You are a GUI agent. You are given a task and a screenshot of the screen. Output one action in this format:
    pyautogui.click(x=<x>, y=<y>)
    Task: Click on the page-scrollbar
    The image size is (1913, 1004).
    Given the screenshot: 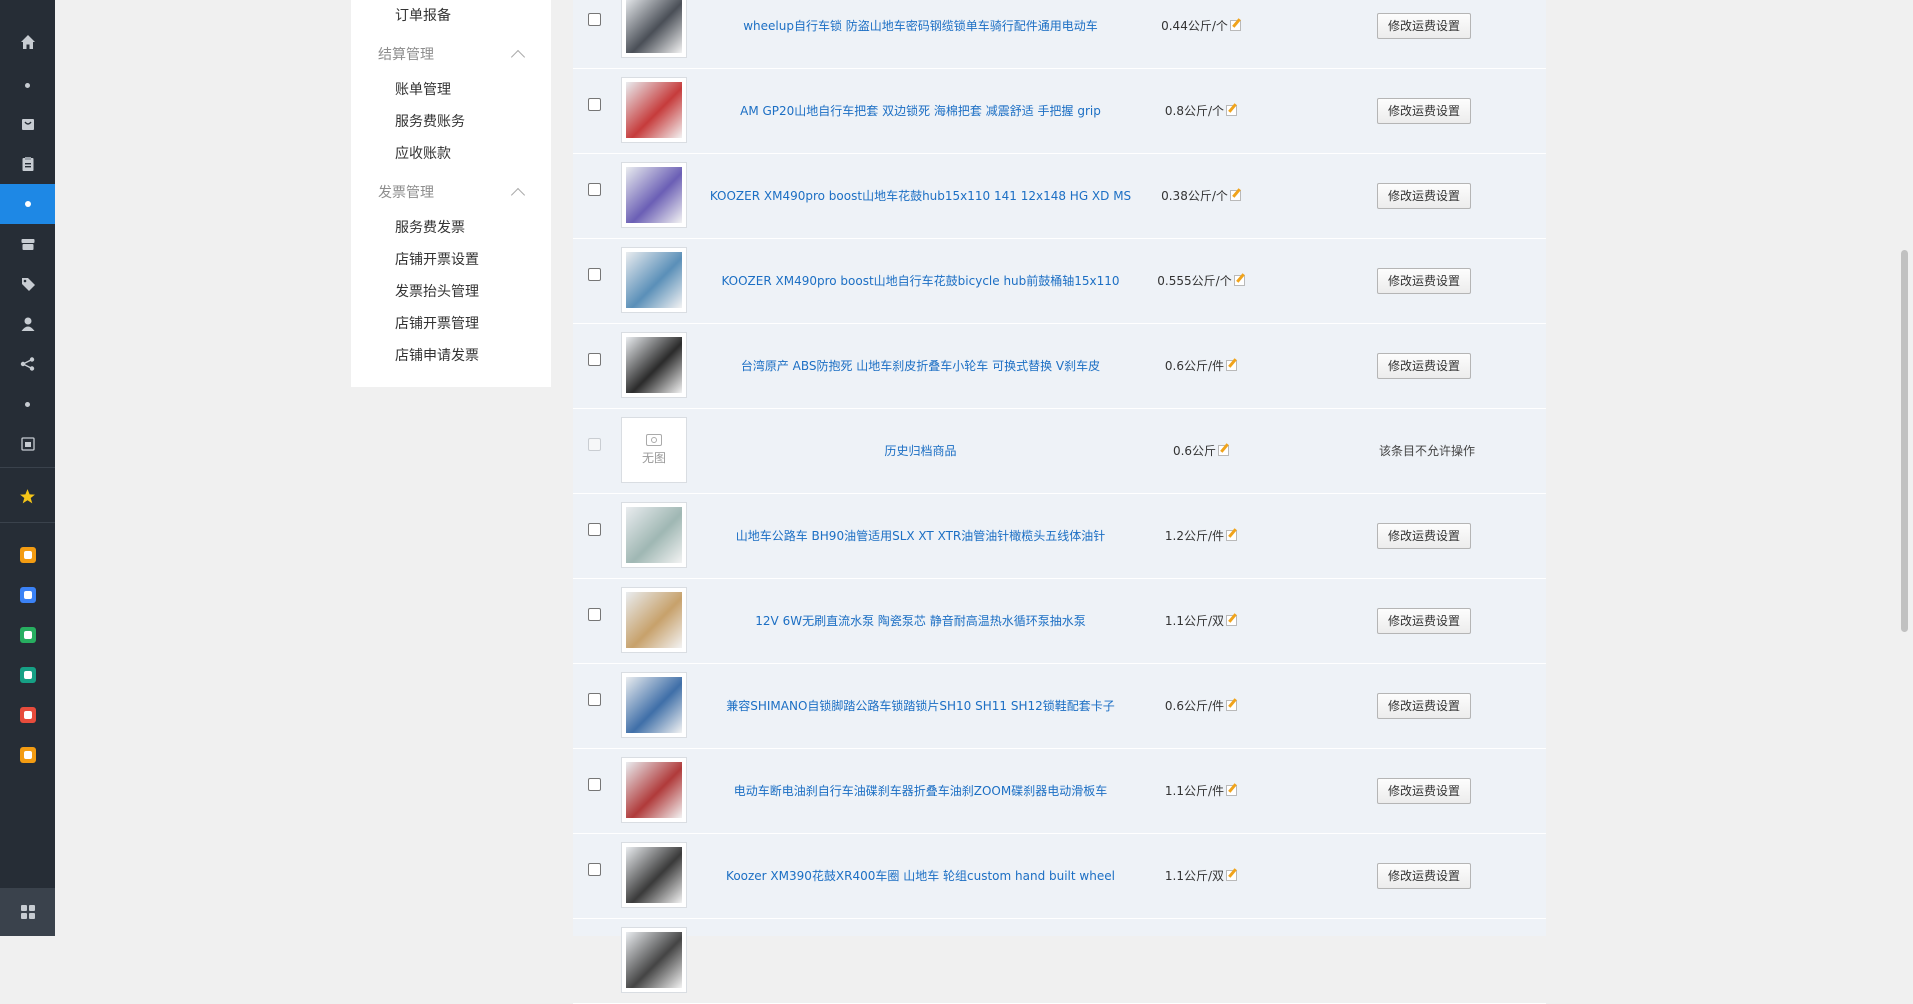 What is the action you would take?
    pyautogui.click(x=1904, y=468)
    